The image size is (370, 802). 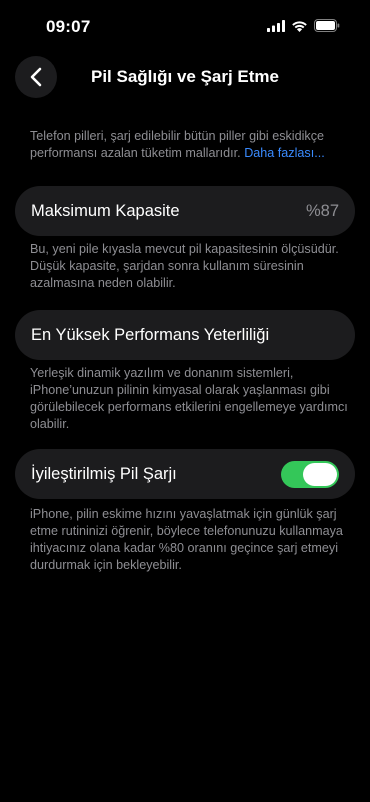 I want to click on optimized-charging-toggle, so click(x=310, y=474).